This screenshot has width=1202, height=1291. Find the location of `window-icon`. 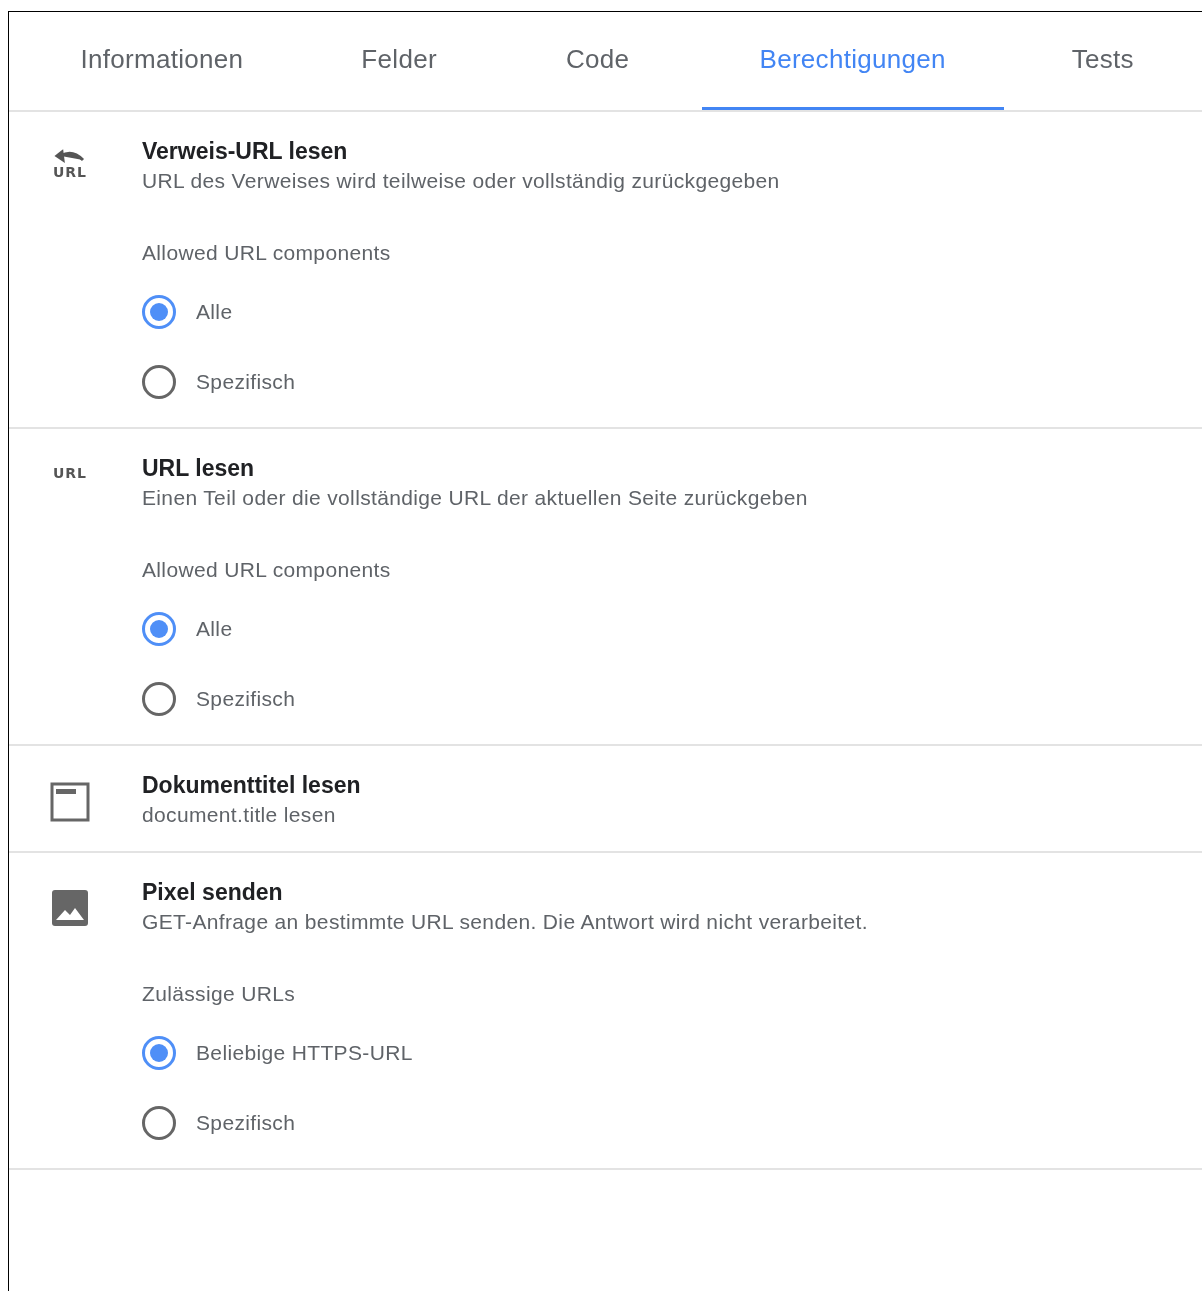

window-icon is located at coordinates (70, 802).